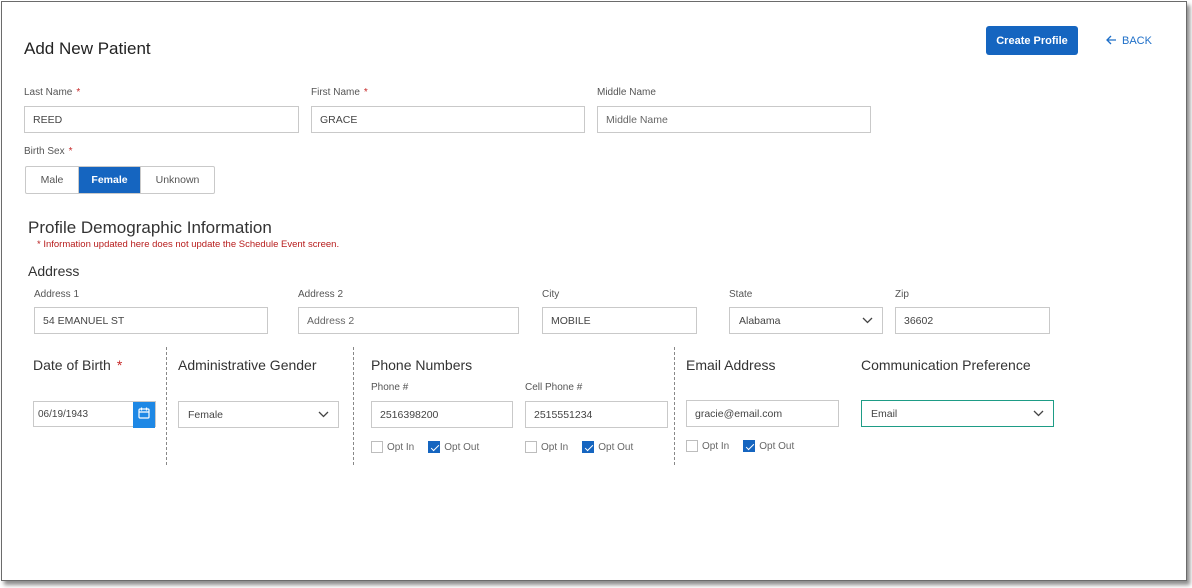 This screenshot has height=588, width=1192. I want to click on phone-input: 2516398200, so click(442, 414).